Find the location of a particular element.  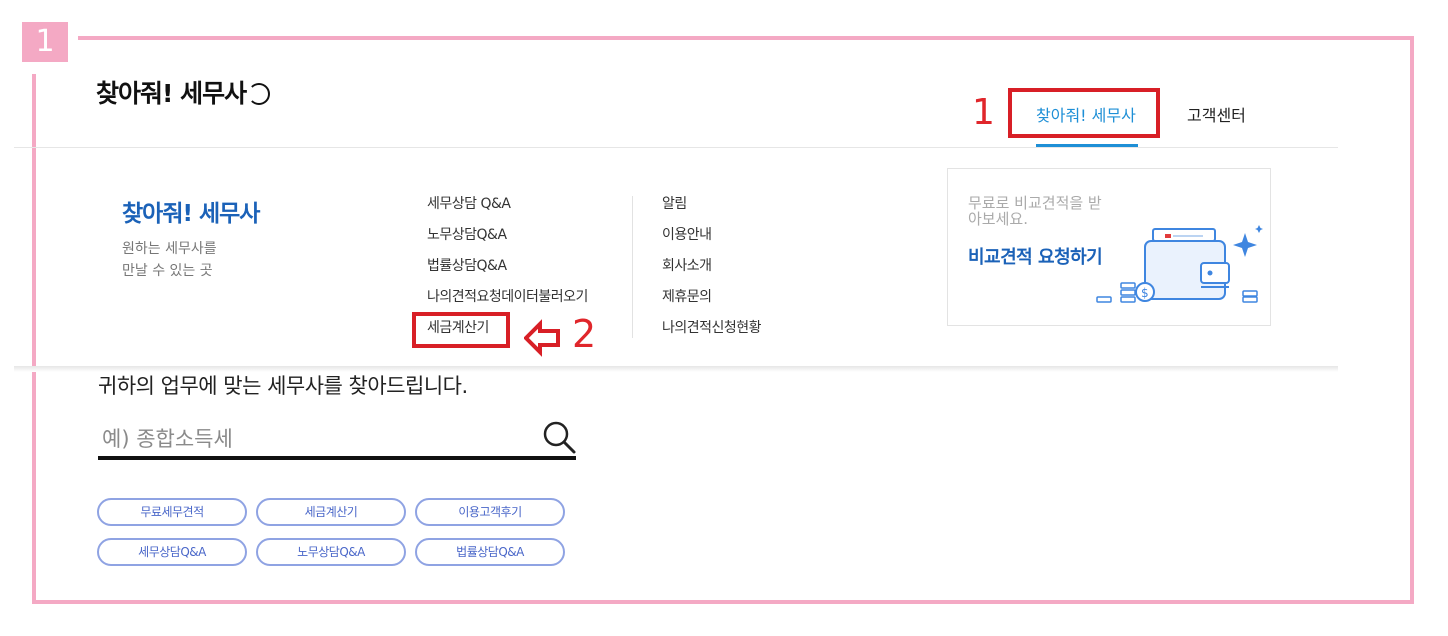

annotation-highlight-tax-calculator is located at coordinates (461, 330).